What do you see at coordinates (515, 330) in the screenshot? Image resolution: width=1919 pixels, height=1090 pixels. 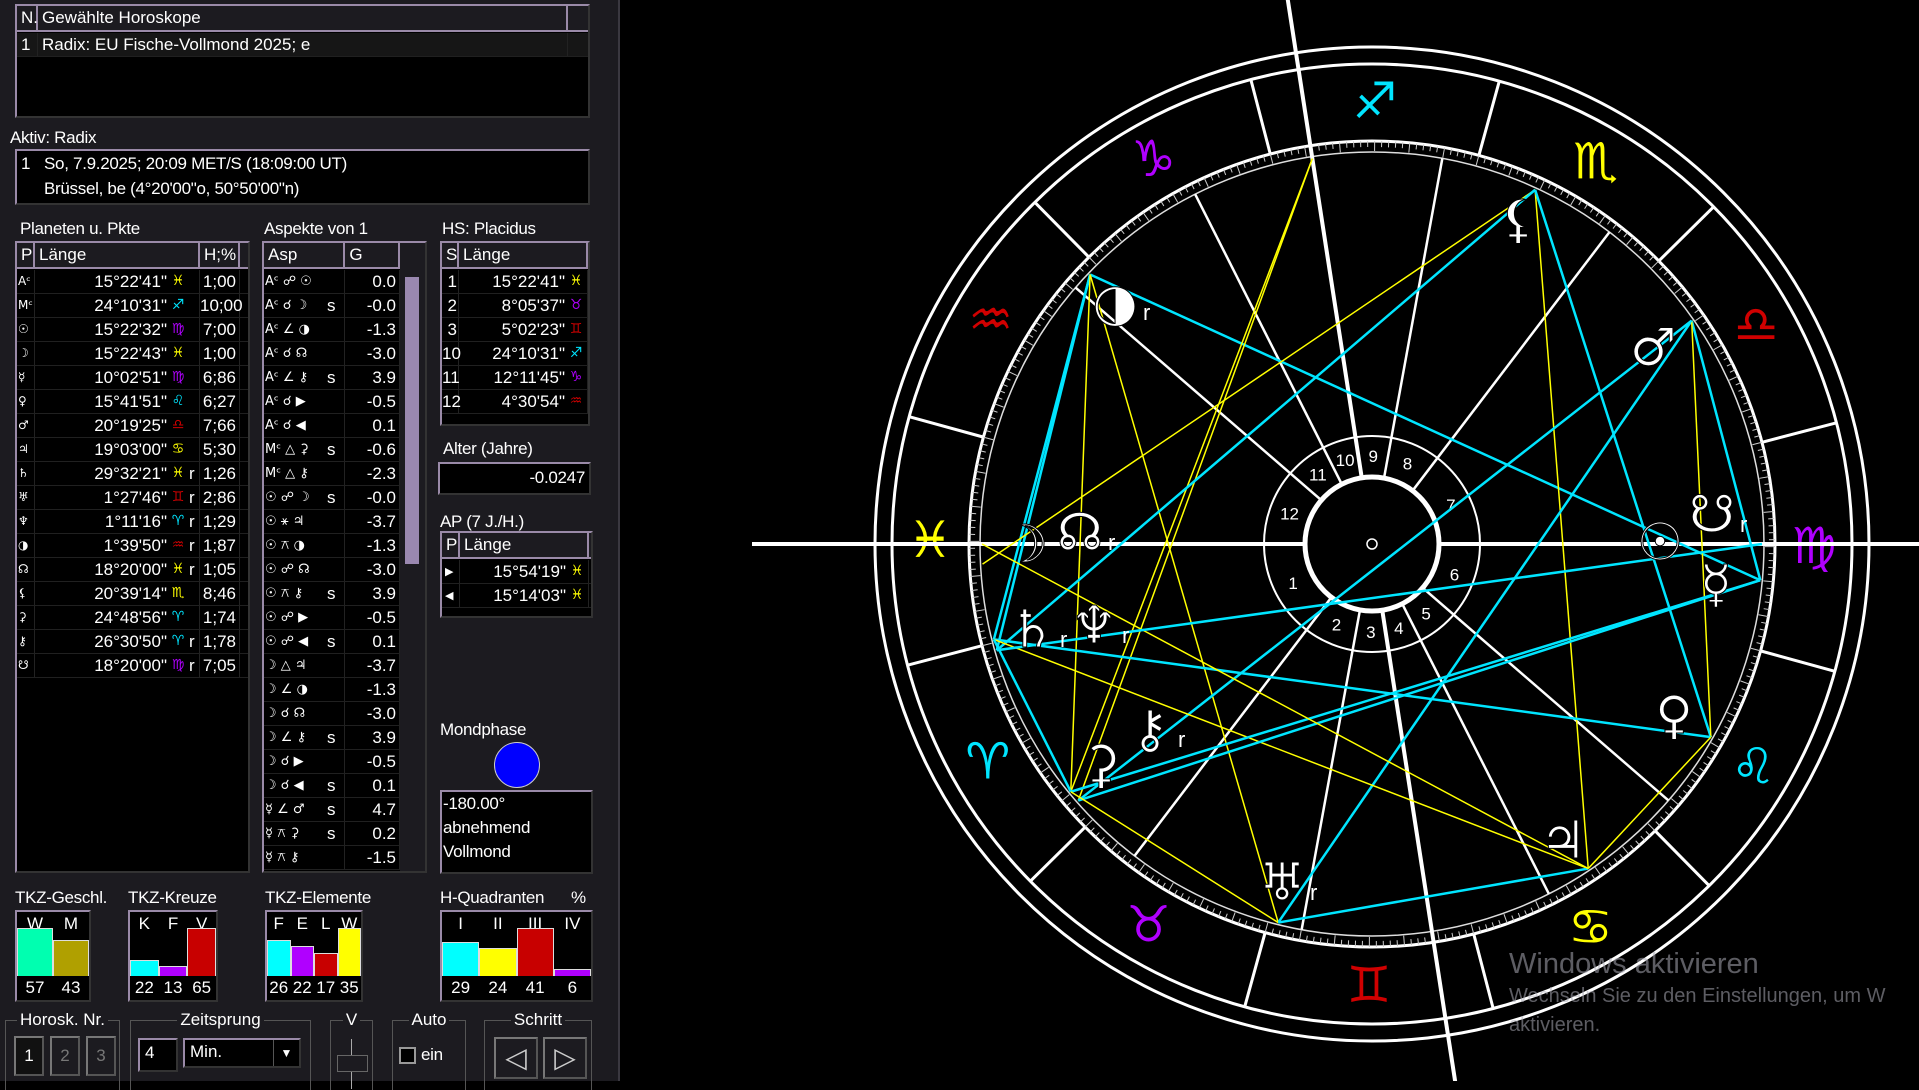 I see `house-row: 35°02'23"♊` at bounding box center [515, 330].